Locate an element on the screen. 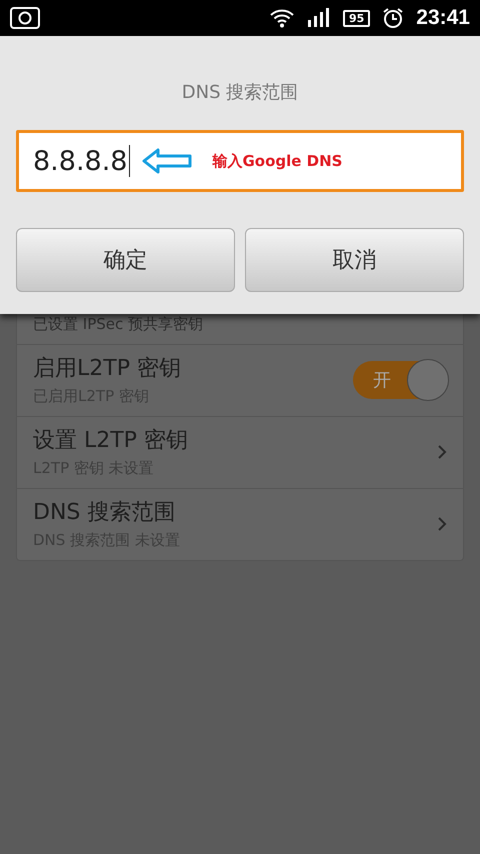 The height and width of the screenshot is (854, 480). dialog-button: 取消 is located at coordinates (354, 260).